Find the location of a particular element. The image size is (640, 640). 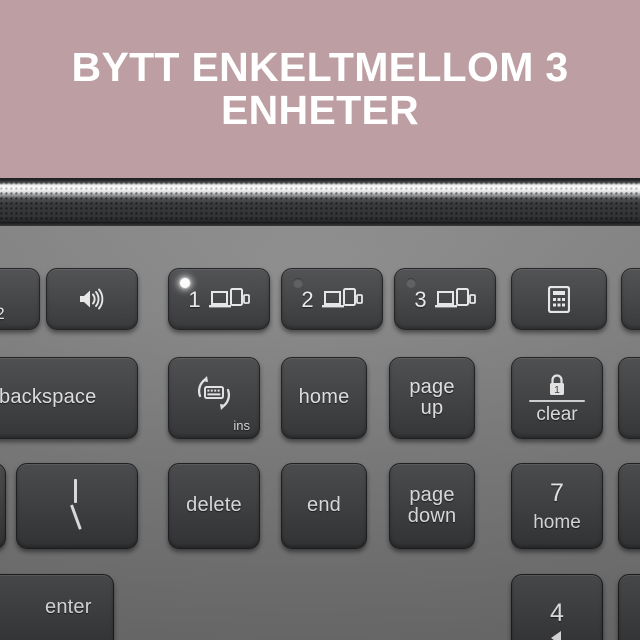

key-sublabel-numpad-home: home is located at coordinates (557, 522).